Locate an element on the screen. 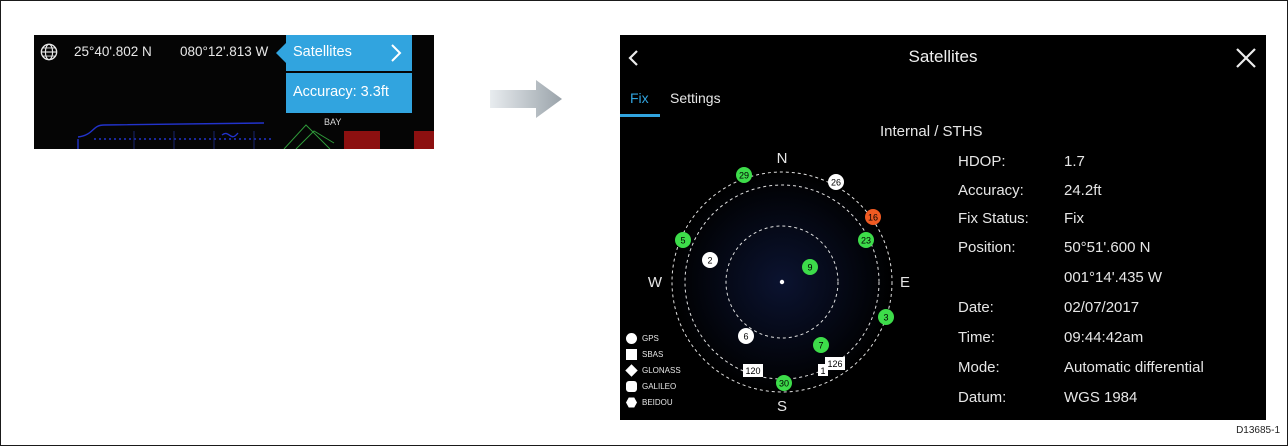 The height and width of the screenshot is (446, 1288). satellite-5: 5 is located at coordinates (683, 240).